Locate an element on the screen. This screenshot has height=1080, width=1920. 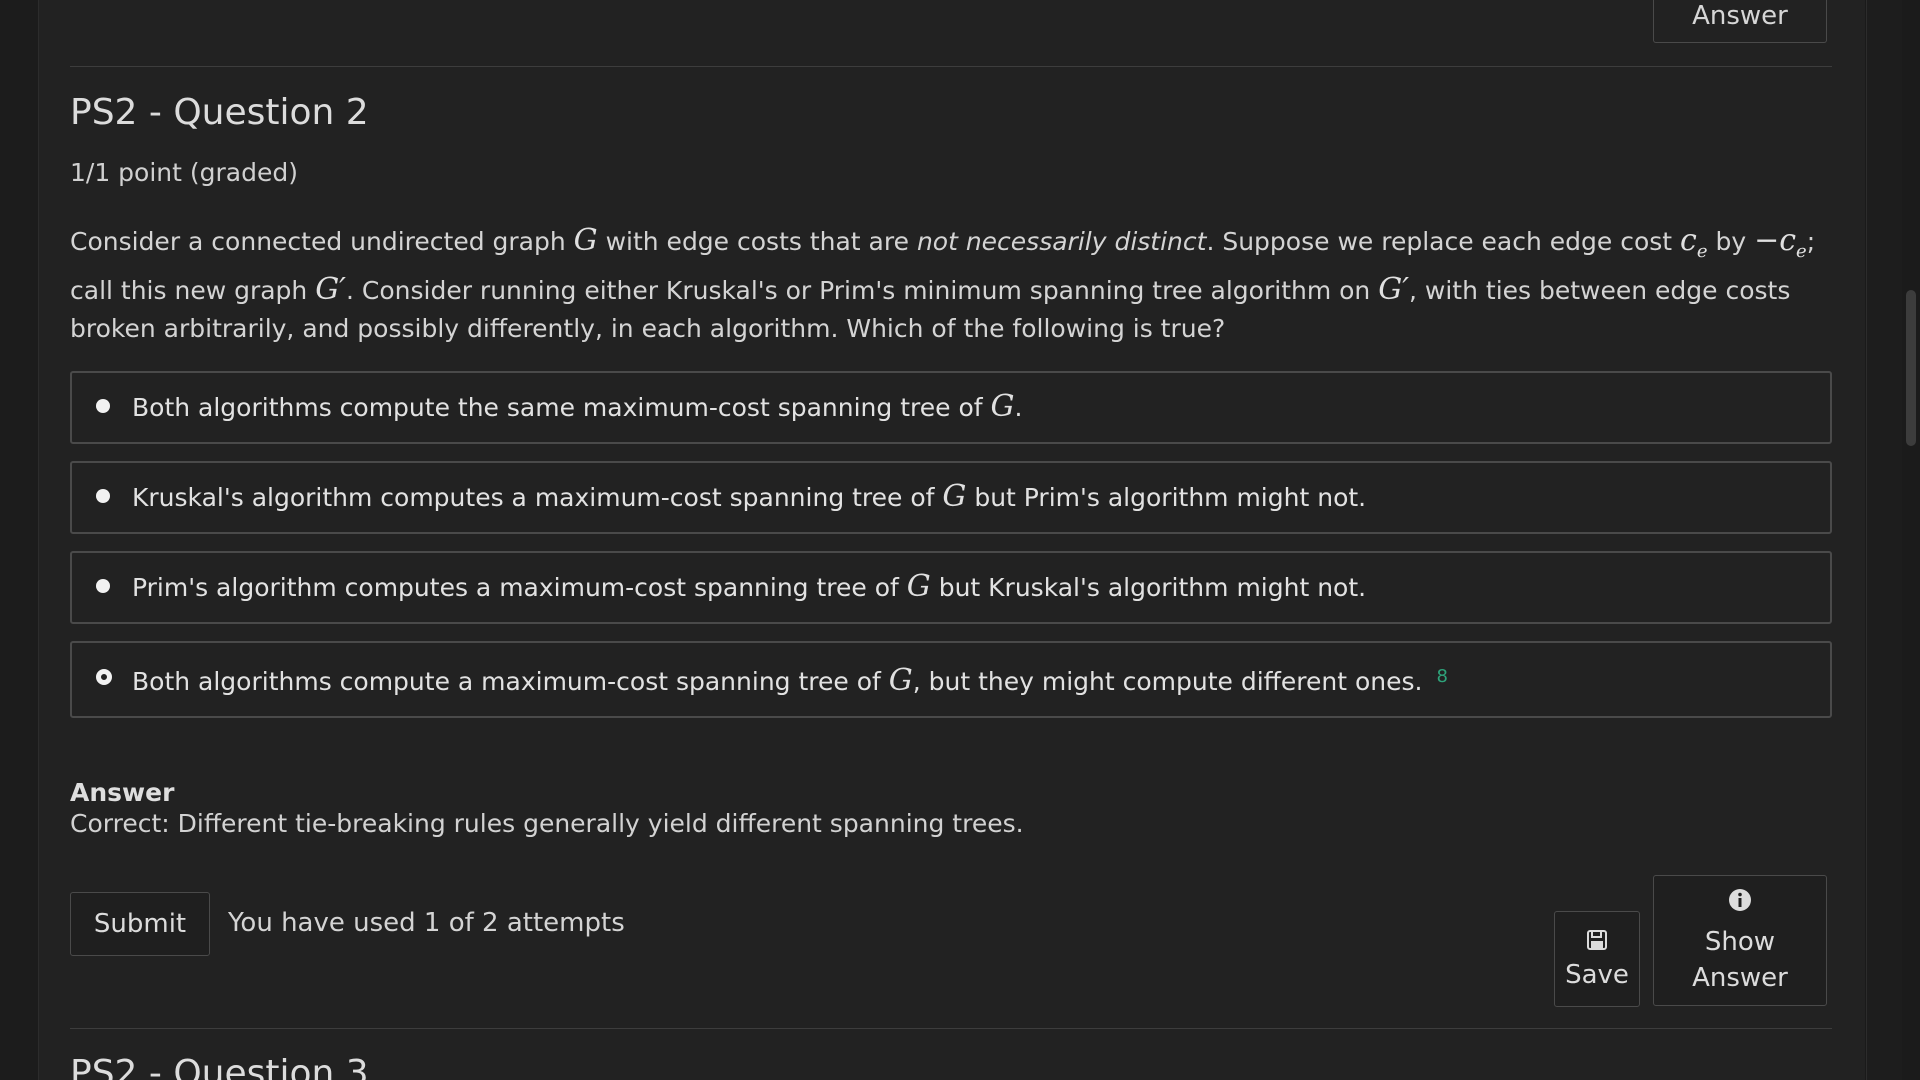
prompt-text: by is located at coordinates (1731, 241).